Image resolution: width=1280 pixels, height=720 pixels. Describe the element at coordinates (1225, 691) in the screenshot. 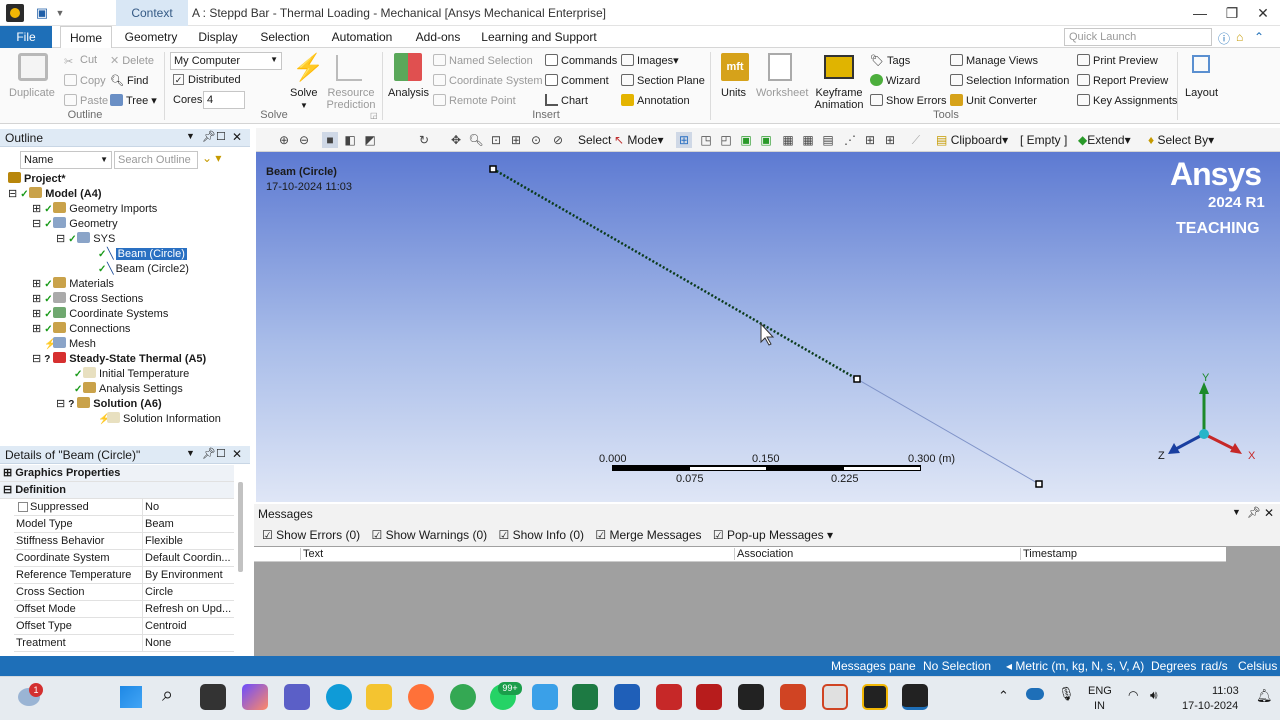

I see `clock-time: 11:03` at that location.